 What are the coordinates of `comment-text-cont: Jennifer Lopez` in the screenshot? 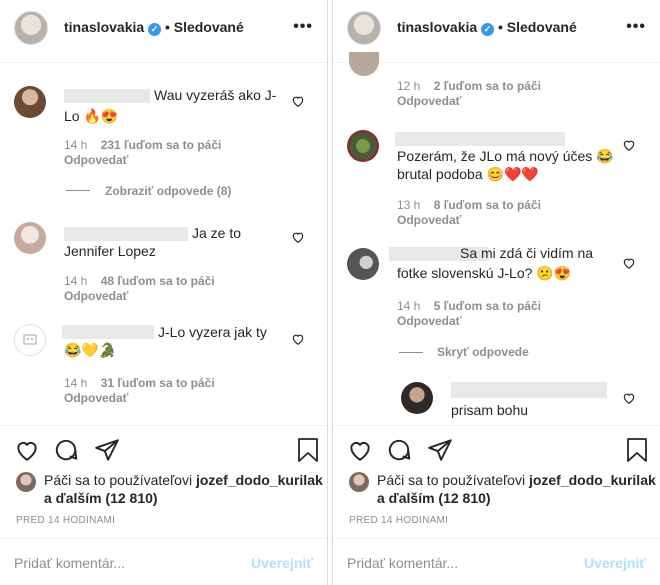 It's located at (110, 251).